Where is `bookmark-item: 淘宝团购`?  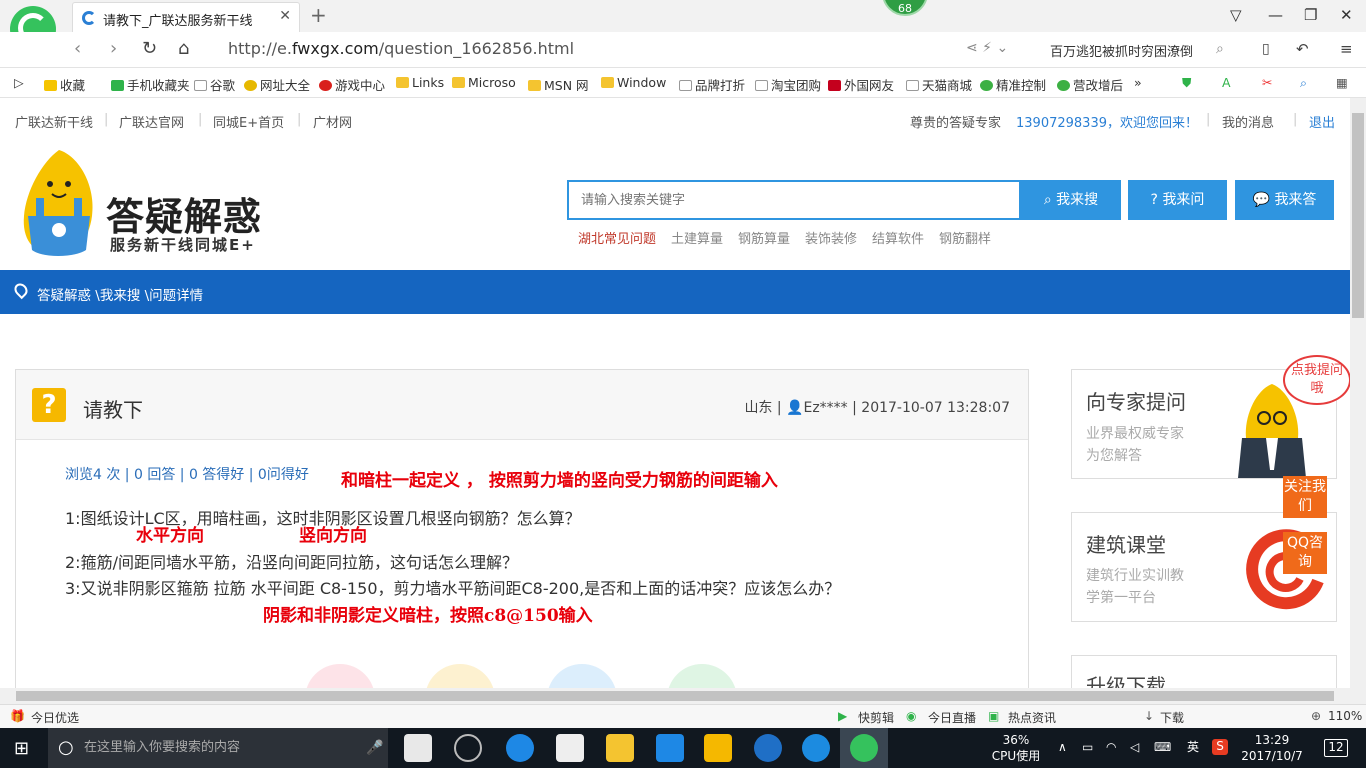
bookmark-item: 淘宝团购 is located at coordinates (788, 84).